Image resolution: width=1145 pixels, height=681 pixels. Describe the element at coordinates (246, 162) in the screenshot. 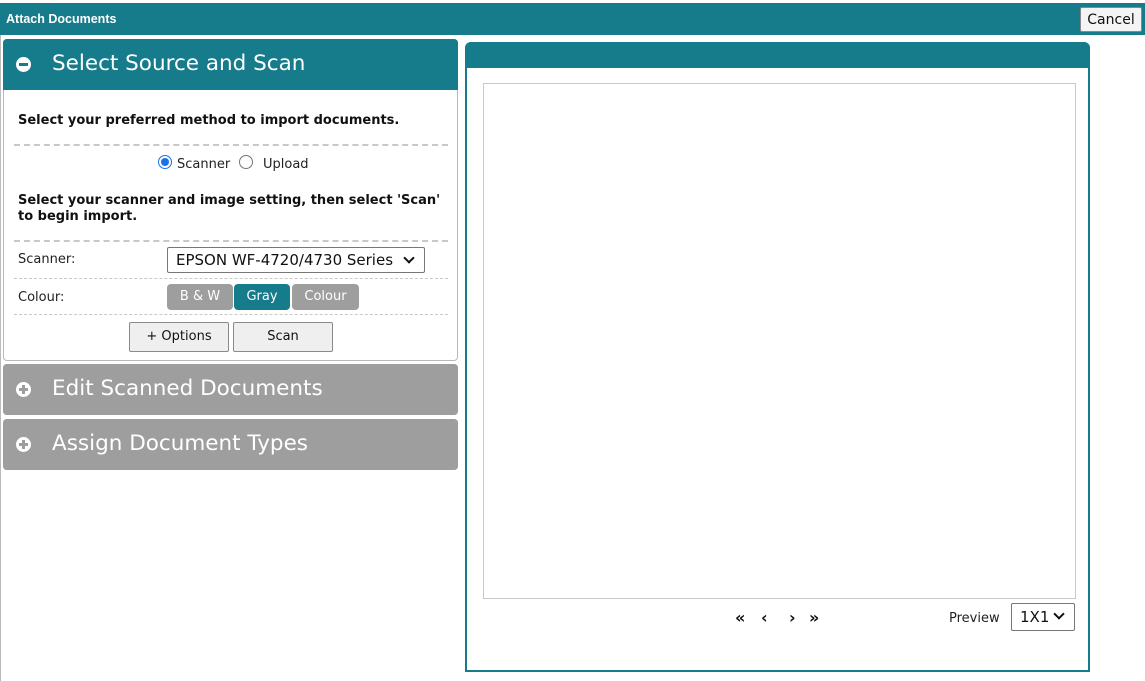

I see `upload-radio` at that location.